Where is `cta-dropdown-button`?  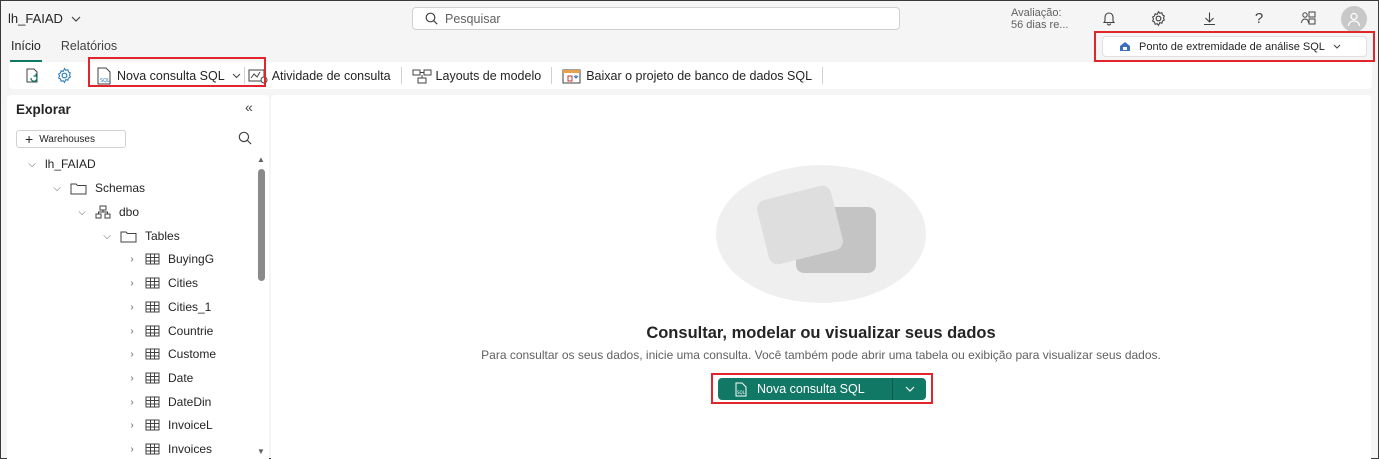 cta-dropdown-button is located at coordinates (909, 389).